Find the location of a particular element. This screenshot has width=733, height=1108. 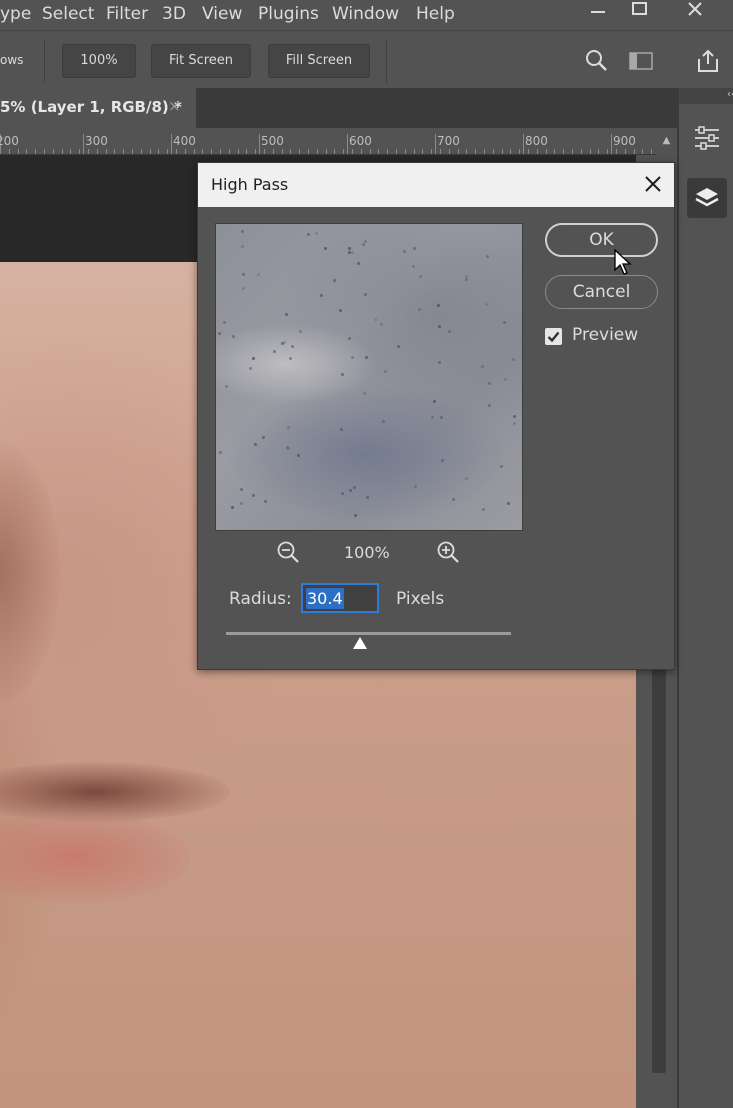

filter-preview is located at coordinates (369, 377).